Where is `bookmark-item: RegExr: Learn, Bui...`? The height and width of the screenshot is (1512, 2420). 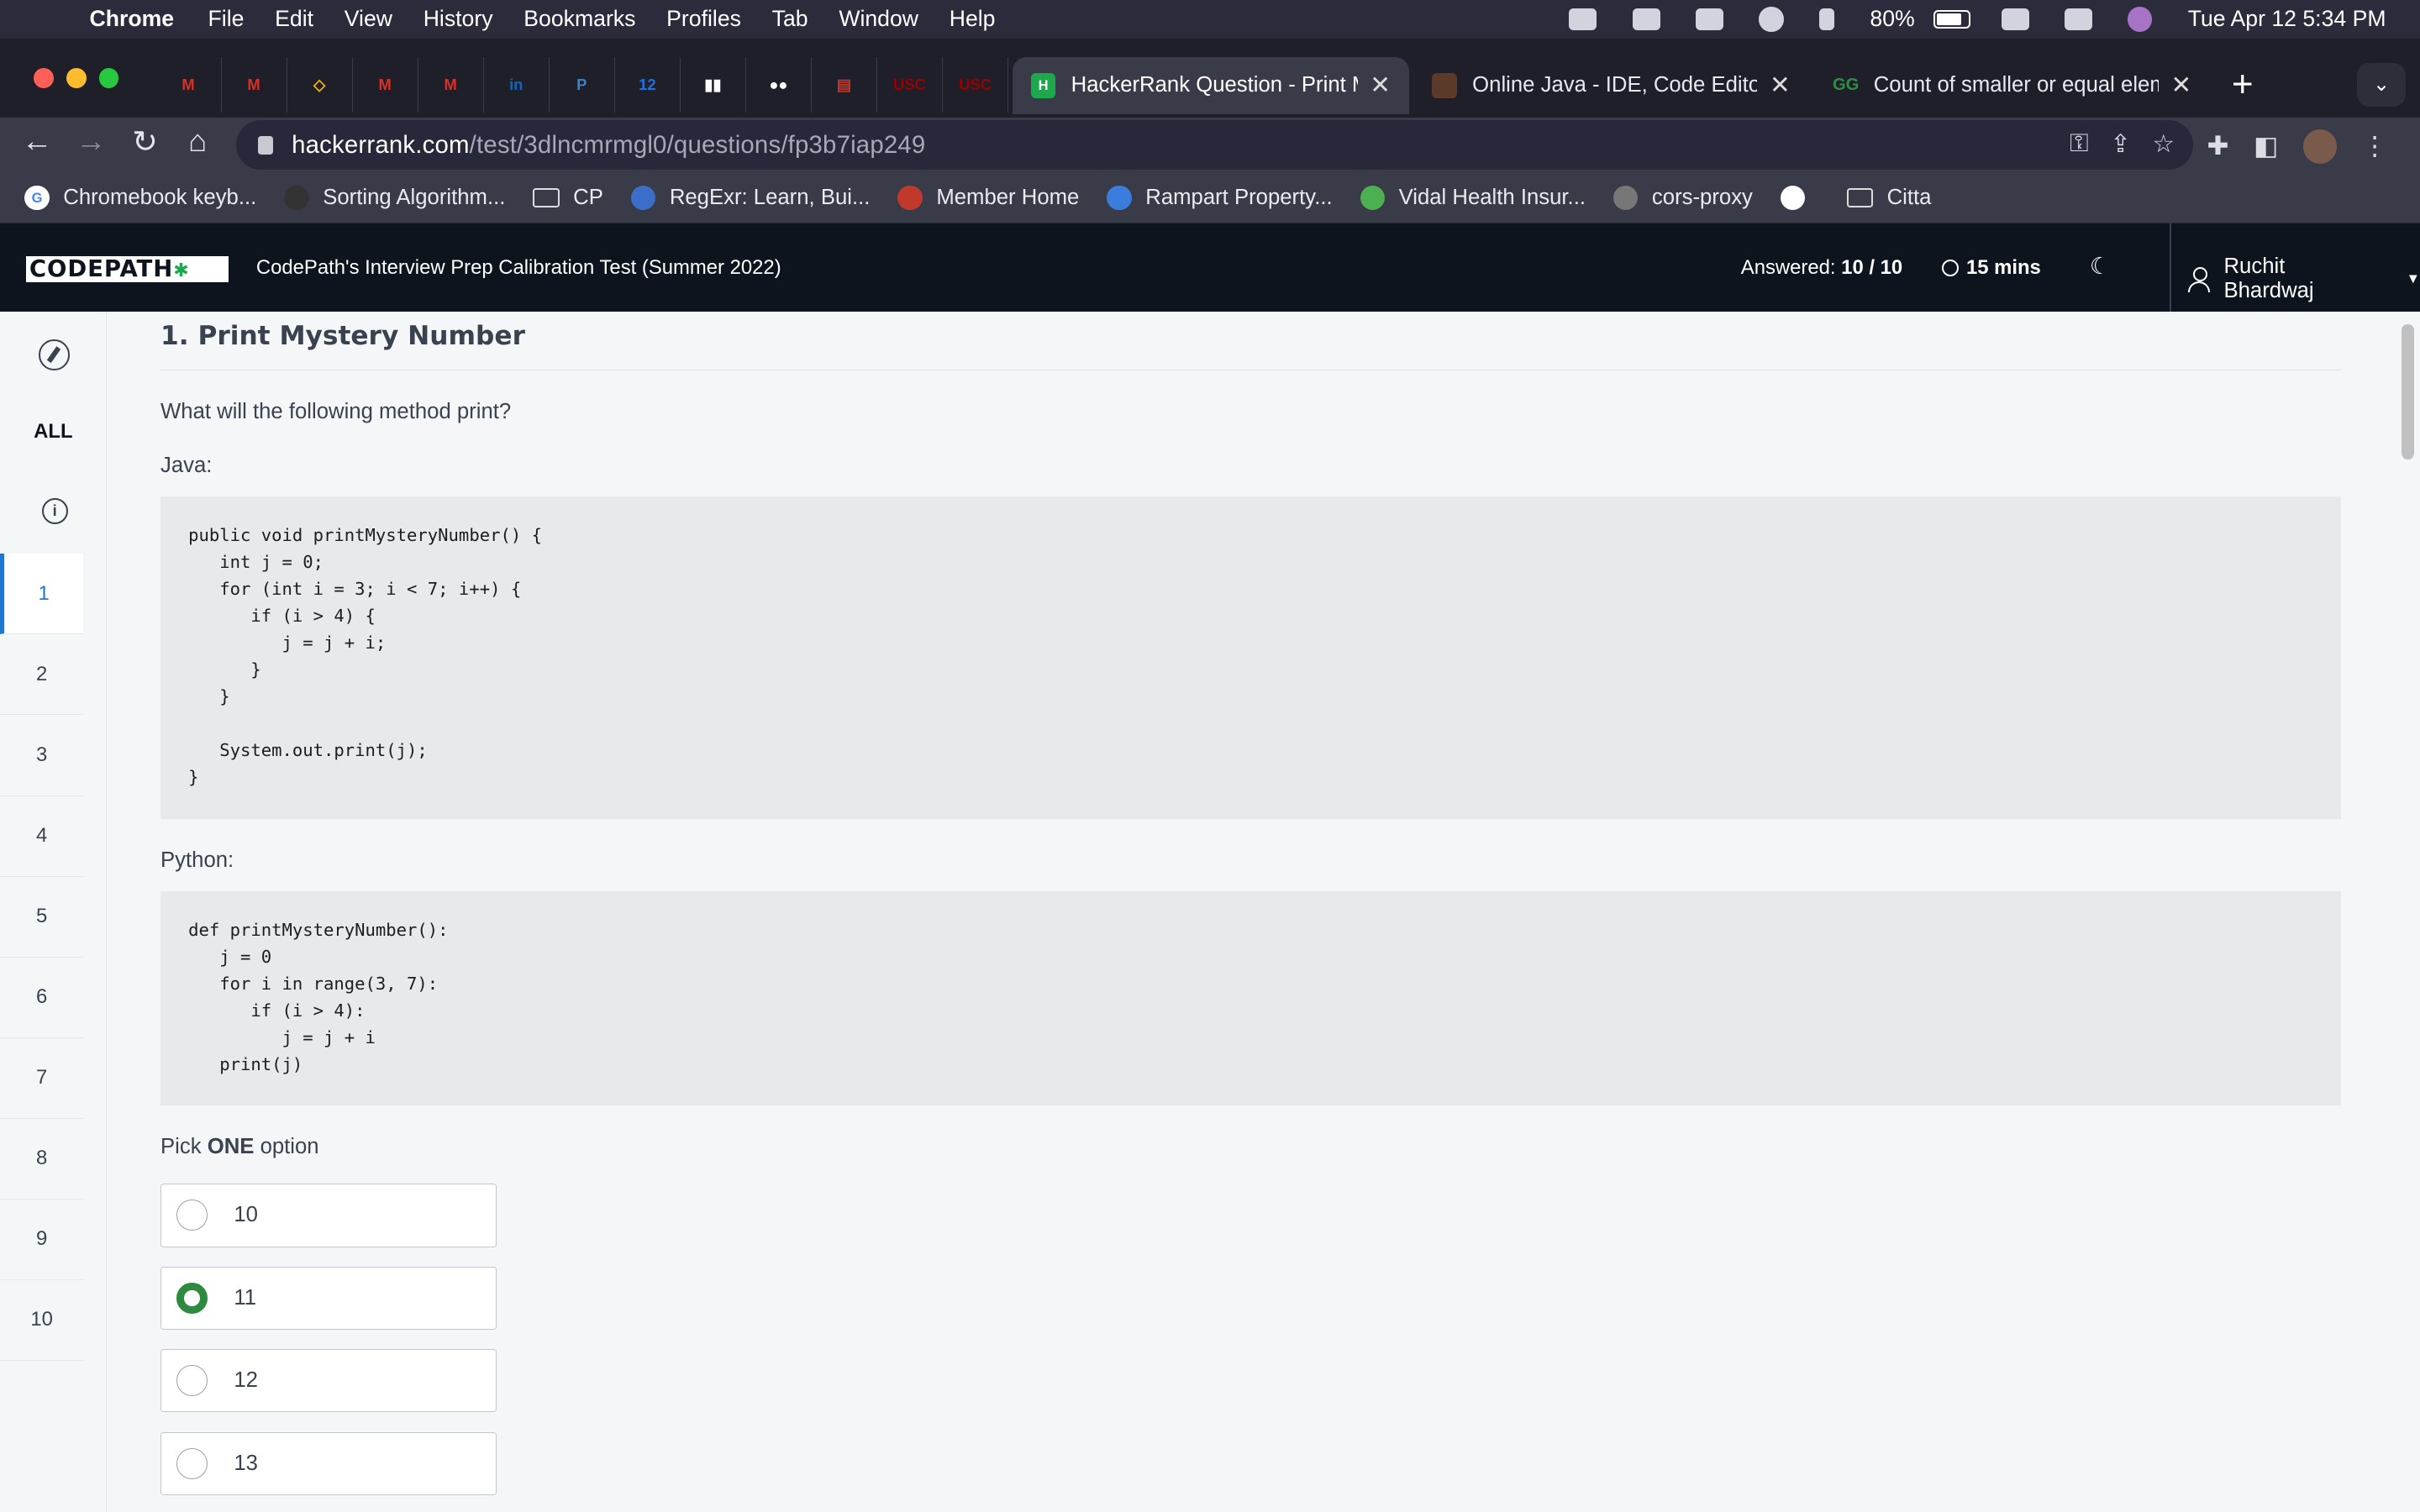
bookmark-item: RegExr: Learn, Bui... is located at coordinates (750, 198).